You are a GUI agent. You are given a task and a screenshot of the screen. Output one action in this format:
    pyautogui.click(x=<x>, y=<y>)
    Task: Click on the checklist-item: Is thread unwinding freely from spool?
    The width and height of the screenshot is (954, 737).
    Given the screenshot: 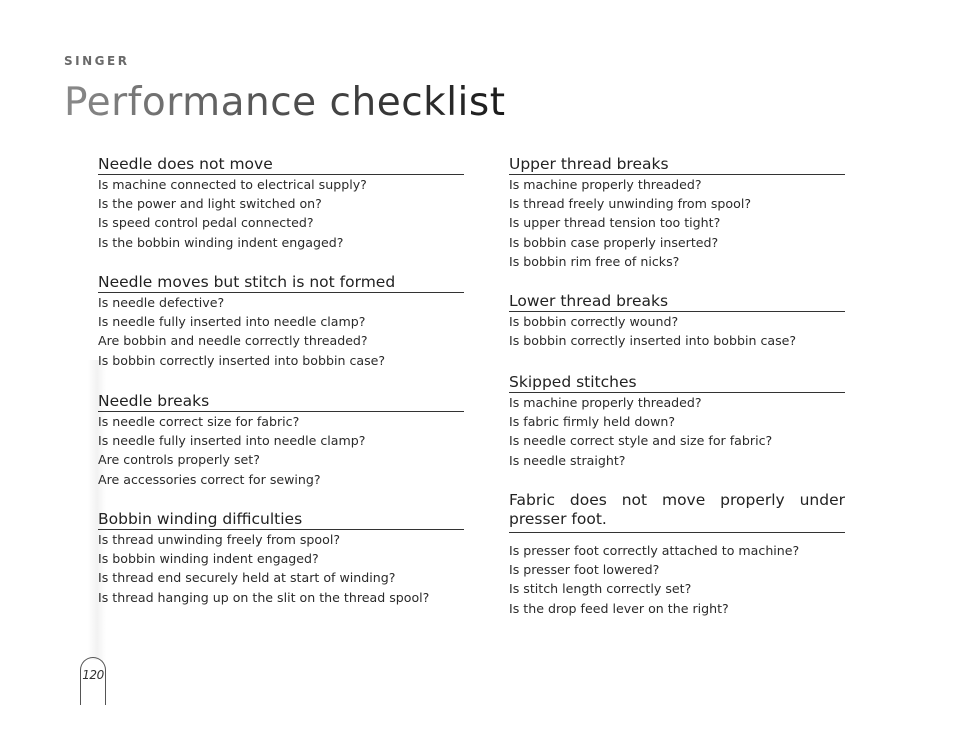 What is the action you would take?
    pyautogui.click(x=219, y=539)
    